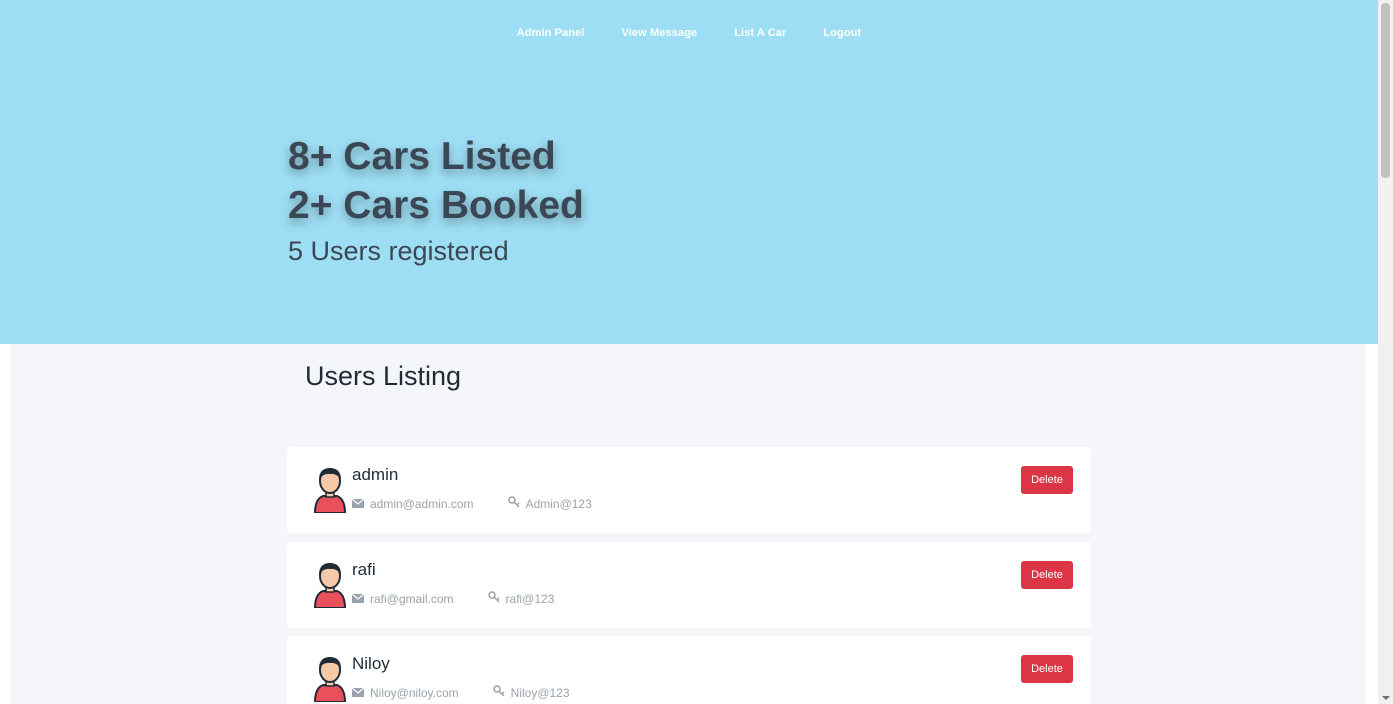 The height and width of the screenshot is (704, 1393). Describe the element at coordinates (558, 503) in the screenshot. I see `user-password: Admin@123` at that location.